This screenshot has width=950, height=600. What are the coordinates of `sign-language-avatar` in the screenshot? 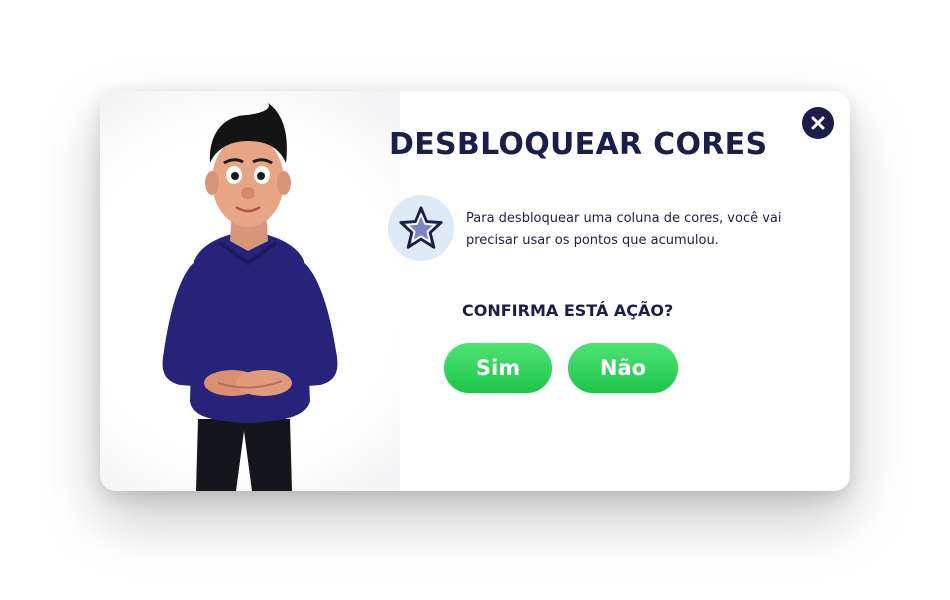 It's located at (250, 297).